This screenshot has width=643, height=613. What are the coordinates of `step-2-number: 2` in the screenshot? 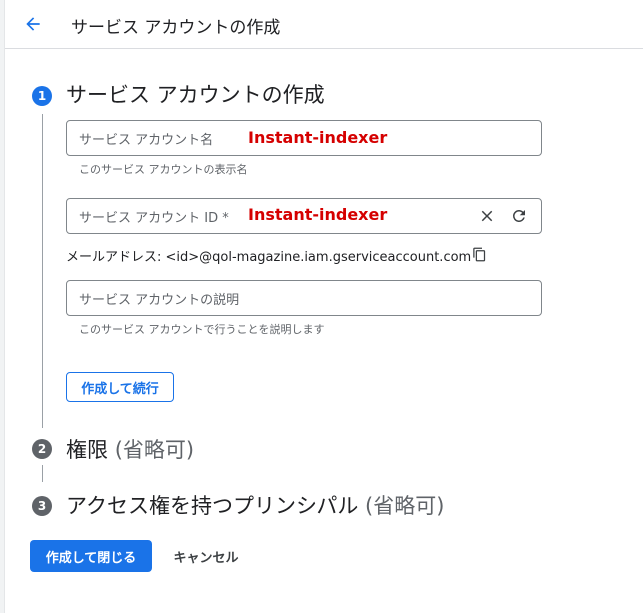 It's located at (42, 449).